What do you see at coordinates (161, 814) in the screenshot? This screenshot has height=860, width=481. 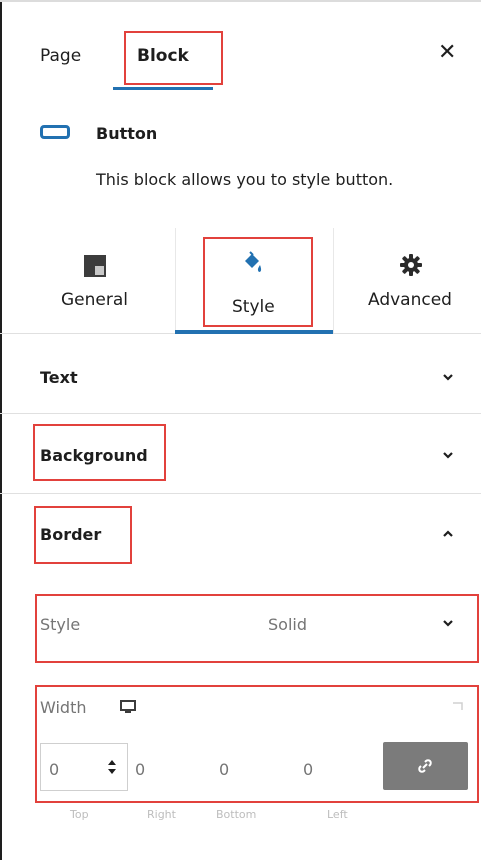 I see `side-label-right: Right` at bounding box center [161, 814].